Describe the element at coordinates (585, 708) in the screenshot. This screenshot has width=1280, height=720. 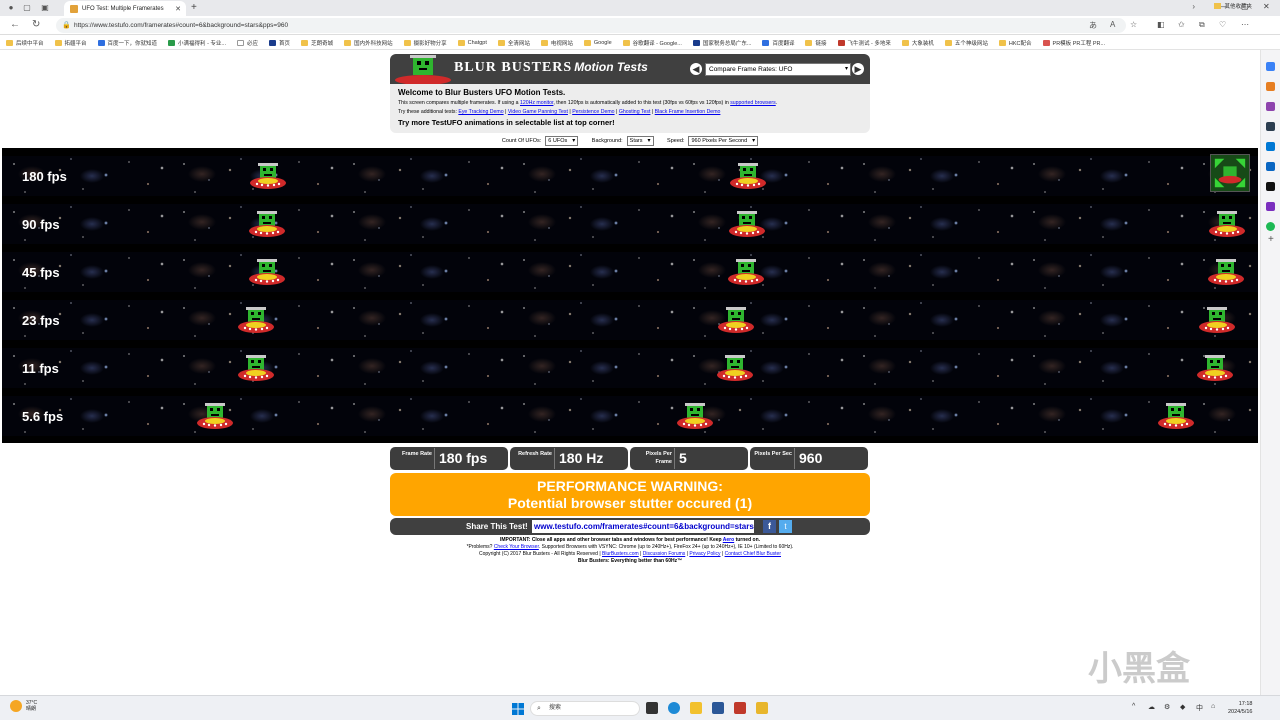
I see `taskbar-search: ⌕ 搜索` at that location.